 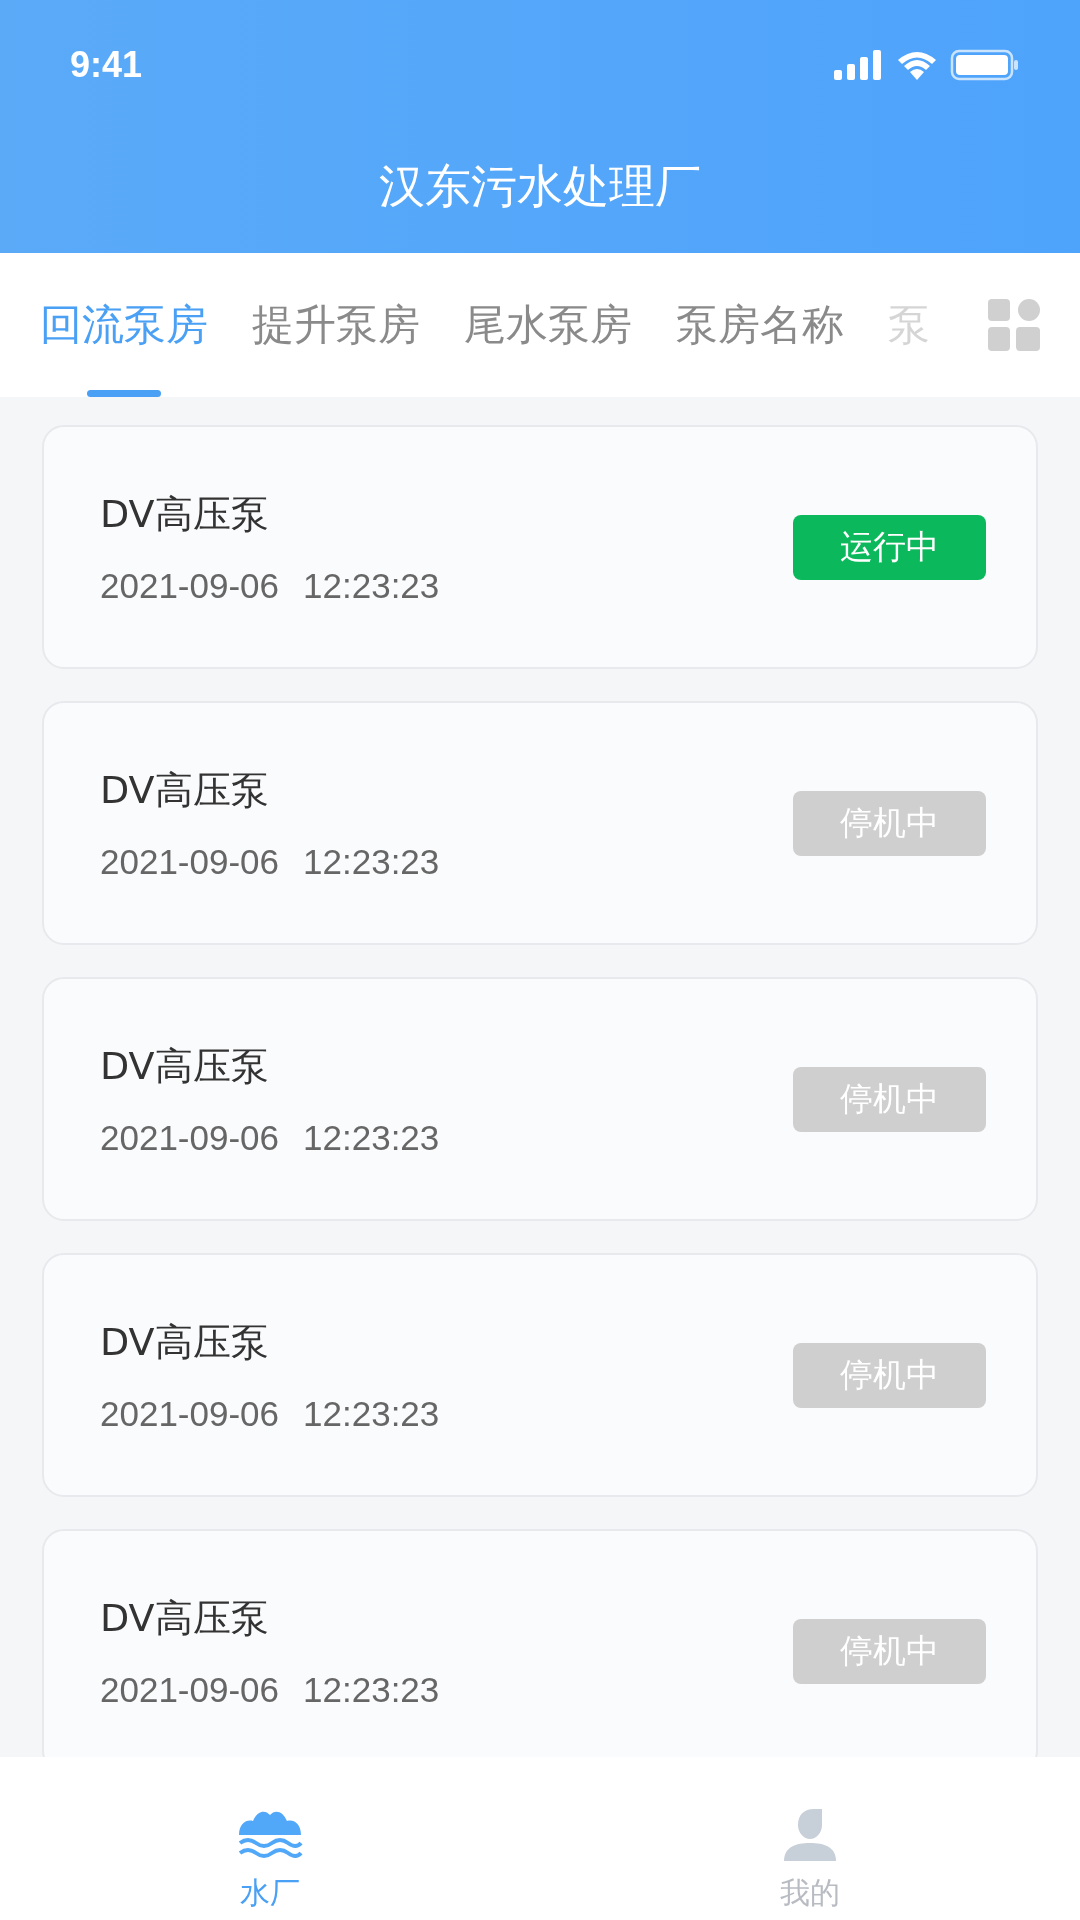 What do you see at coordinates (540, 547) in the screenshot?
I see `pump-card: DV高压泵 2021-09-06 12:23:23 运行中` at bounding box center [540, 547].